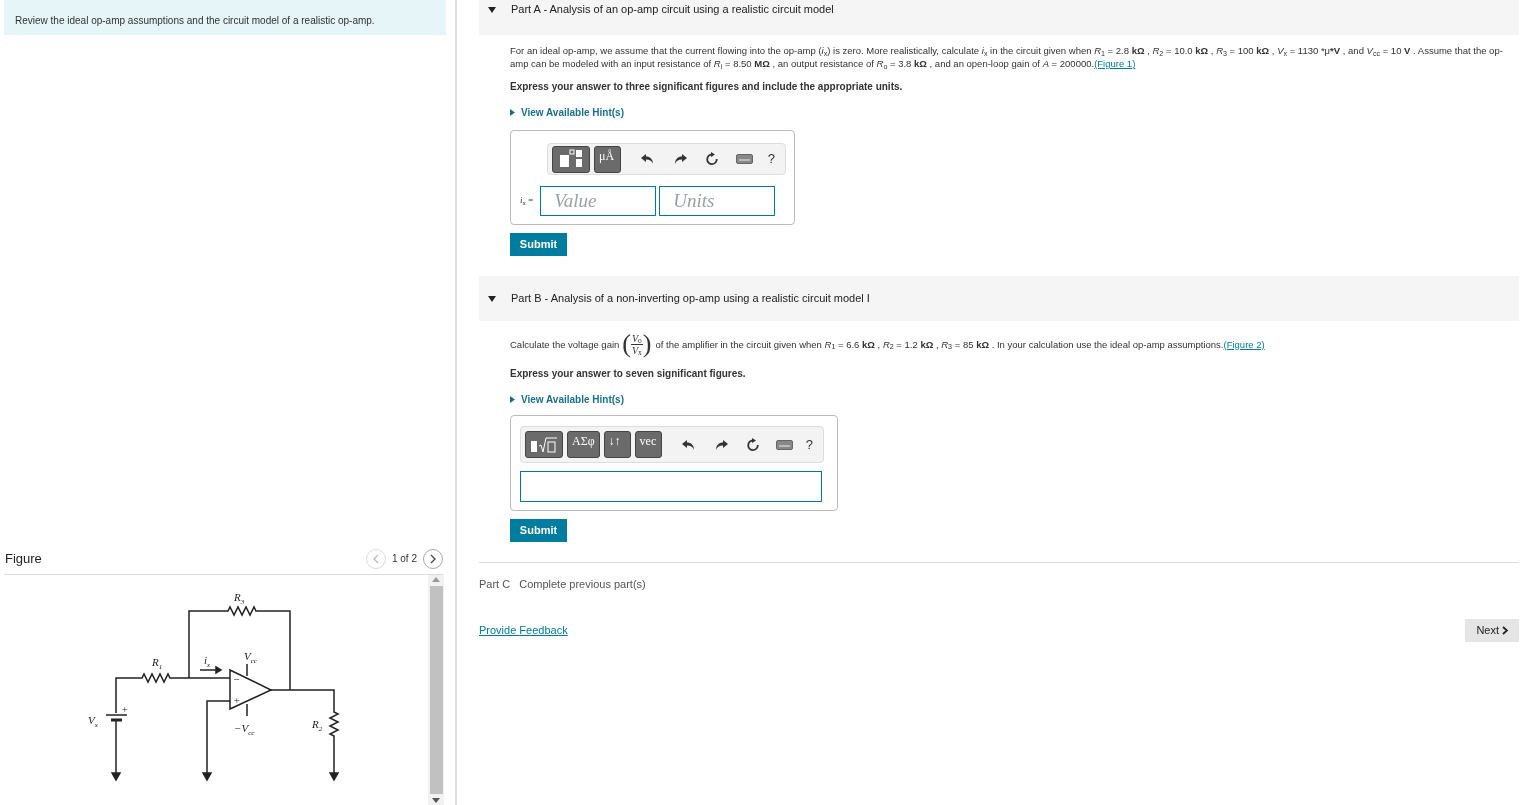  I want to click on instruction-text: Express your answer to three significant figures and include the appropriate units., so click(707, 87).